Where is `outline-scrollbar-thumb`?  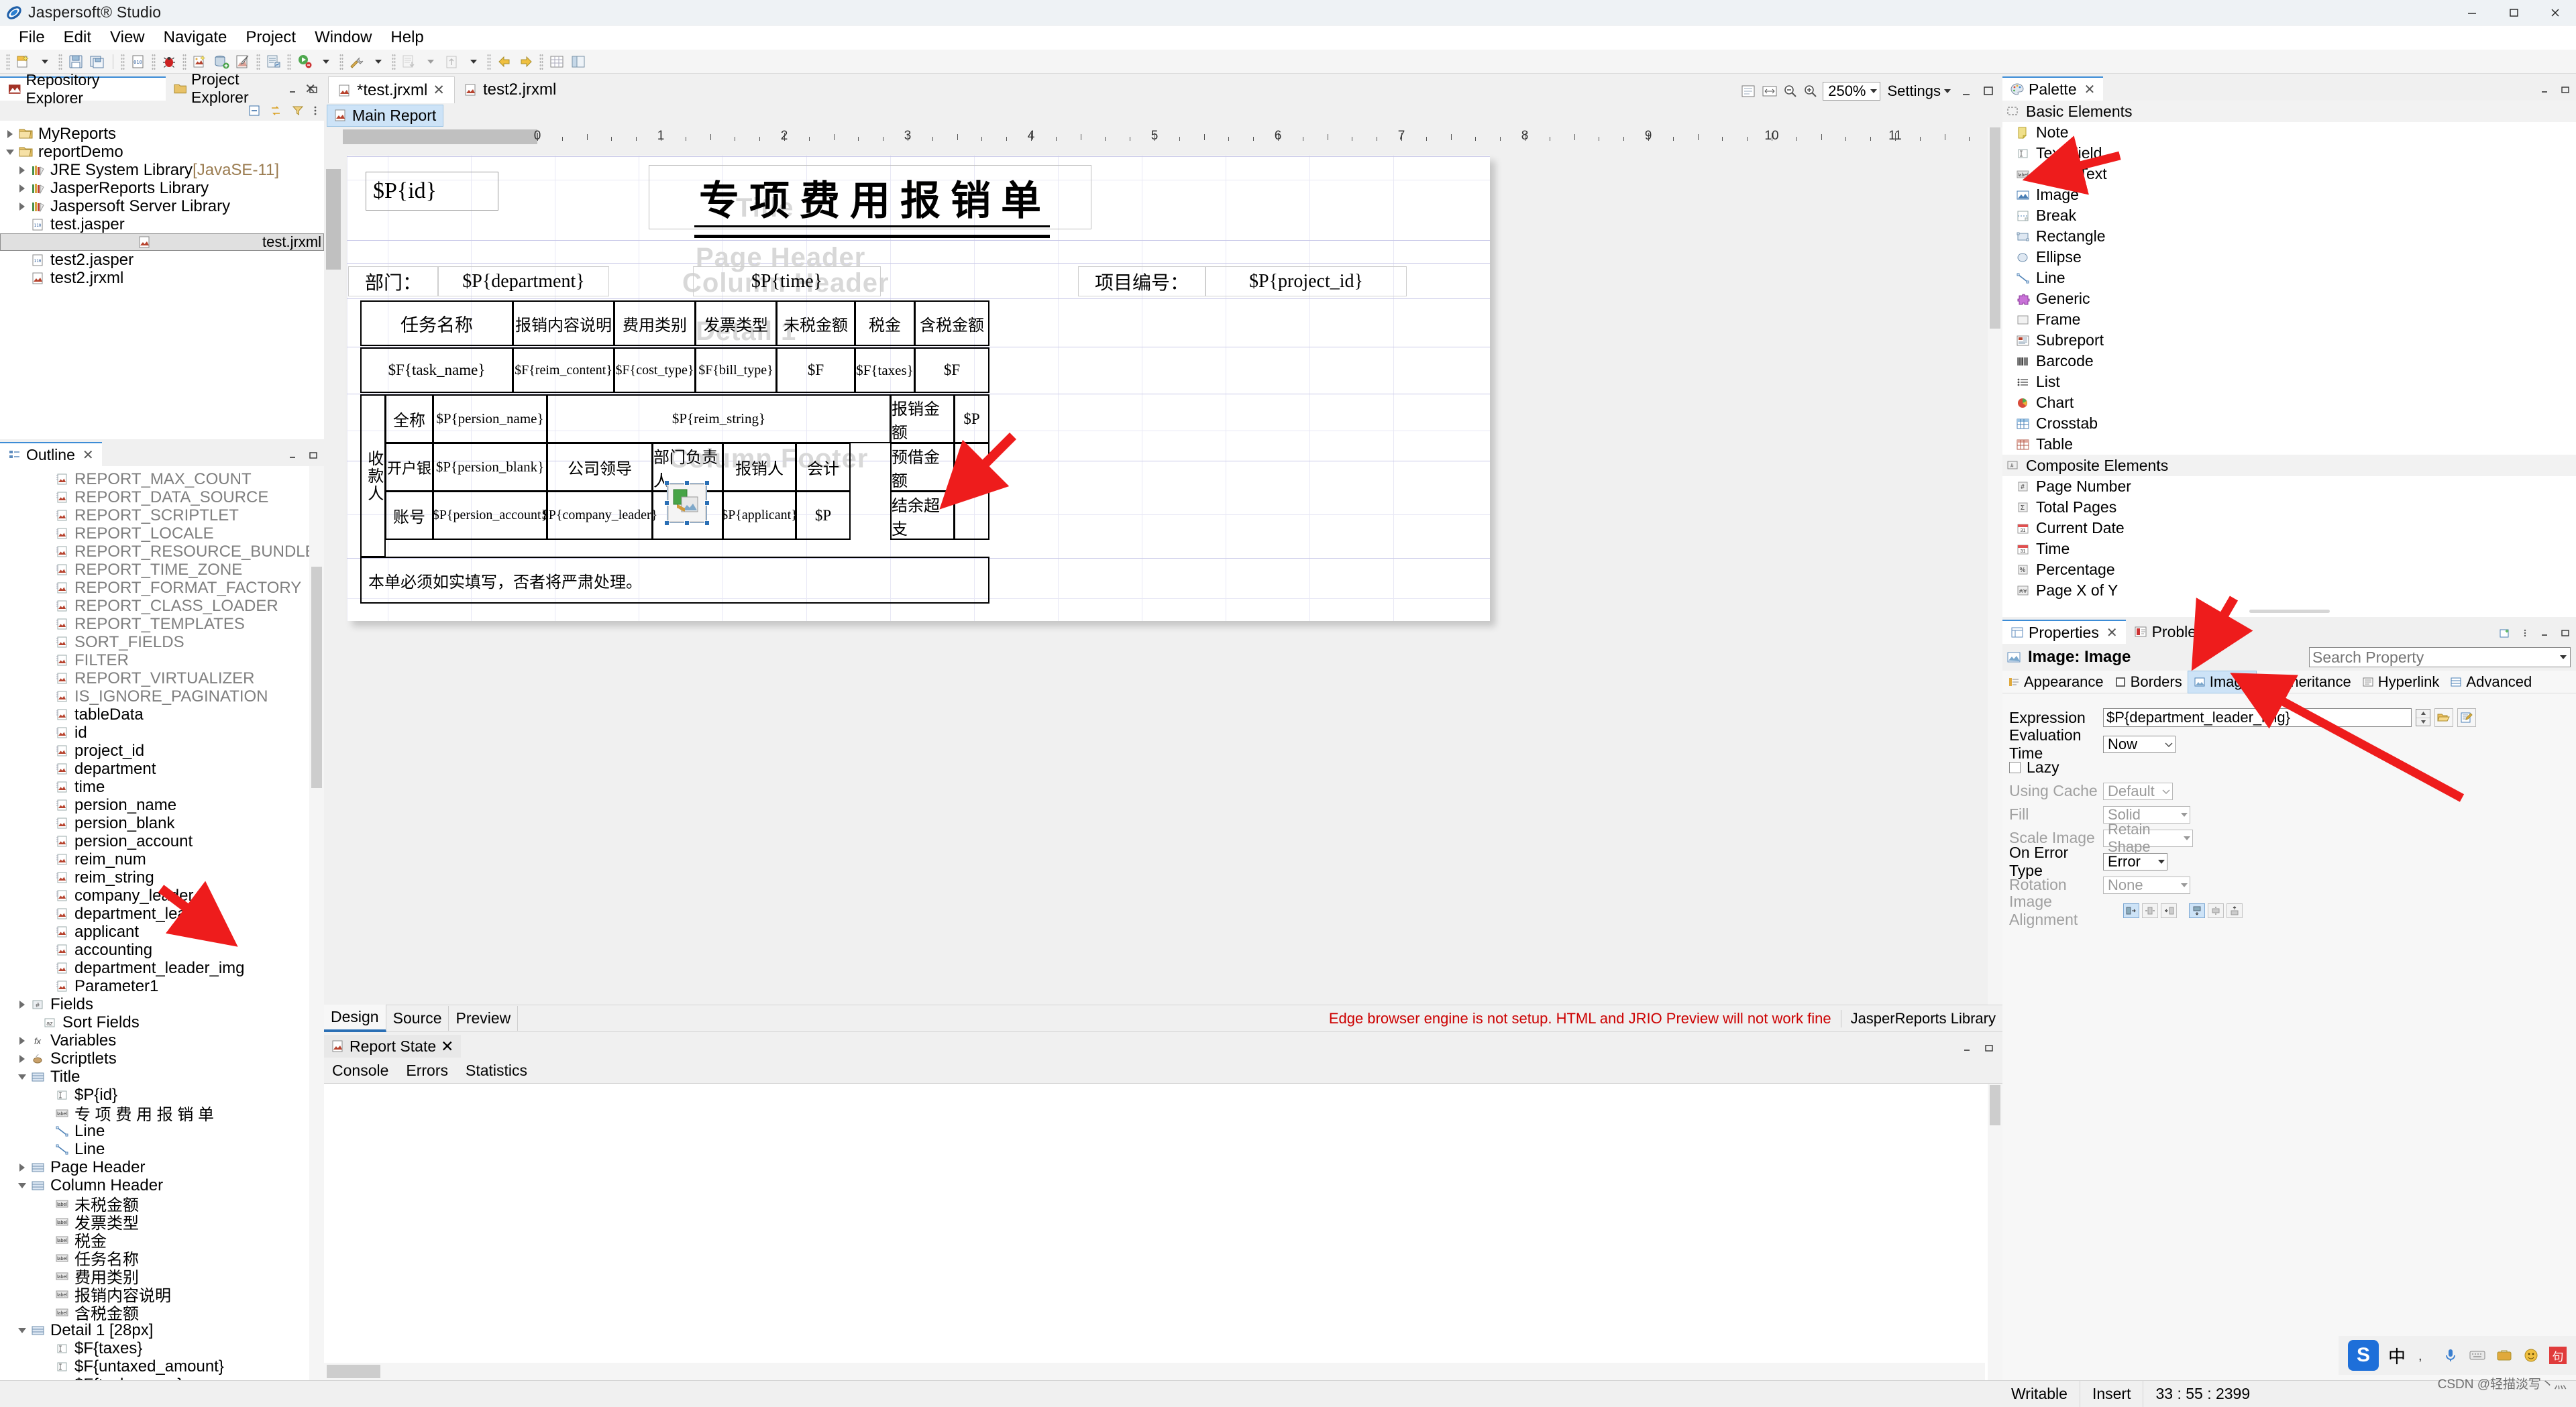
outline-scrollbar-thumb is located at coordinates (316, 677).